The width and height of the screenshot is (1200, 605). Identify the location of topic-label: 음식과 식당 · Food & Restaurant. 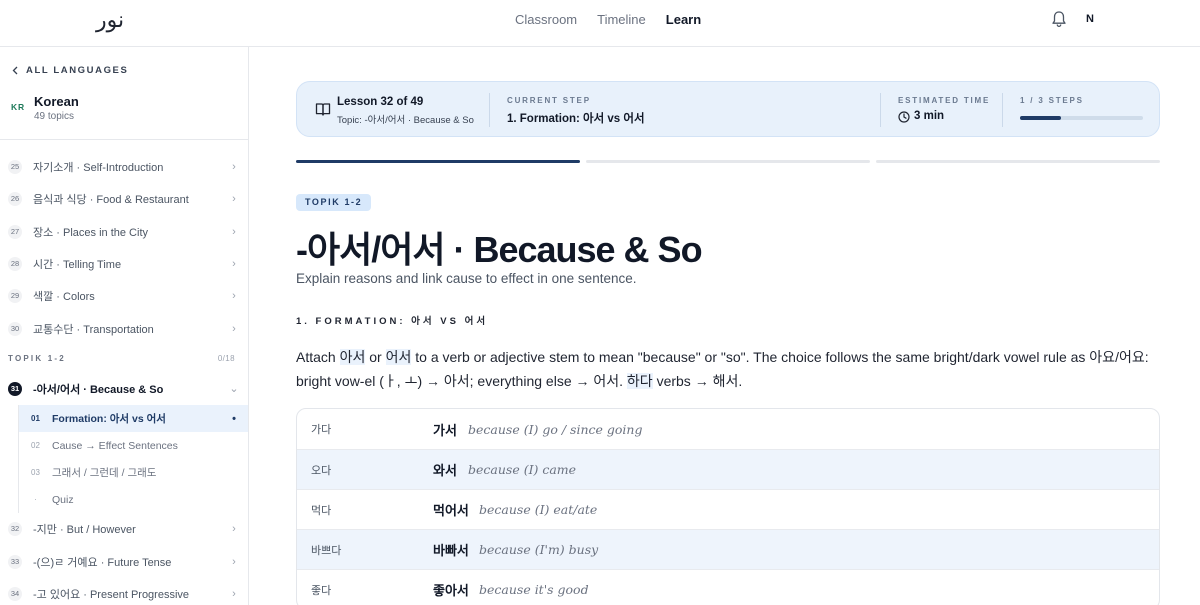
(111, 200).